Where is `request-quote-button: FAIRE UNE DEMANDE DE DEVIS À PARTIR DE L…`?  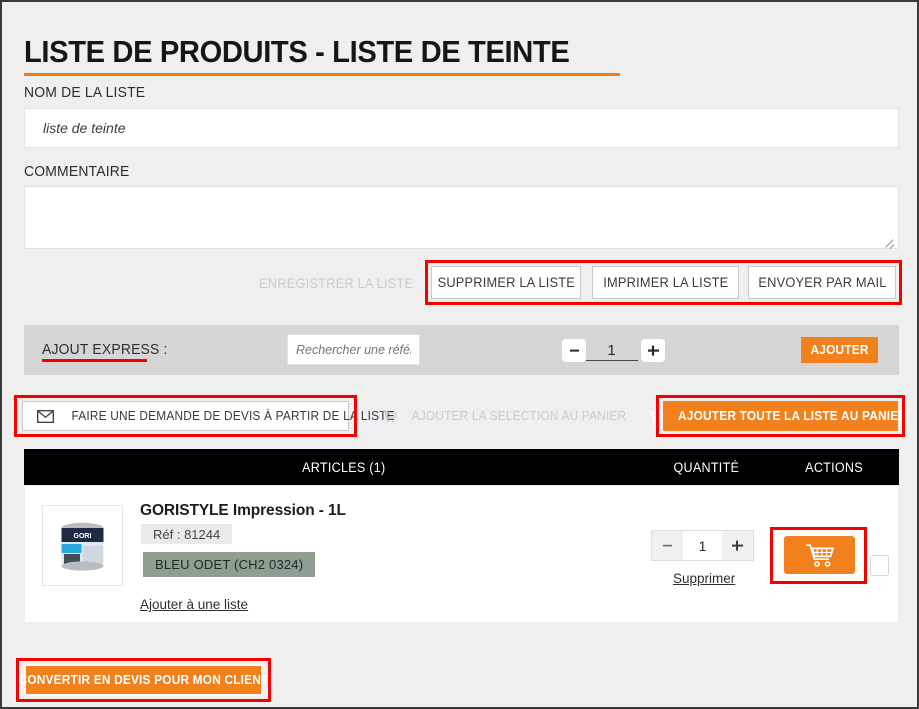 request-quote-button: FAIRE UNE DEMANDE DE DEVIS À PARTIR DE L… is located at coordinates (208, 416).